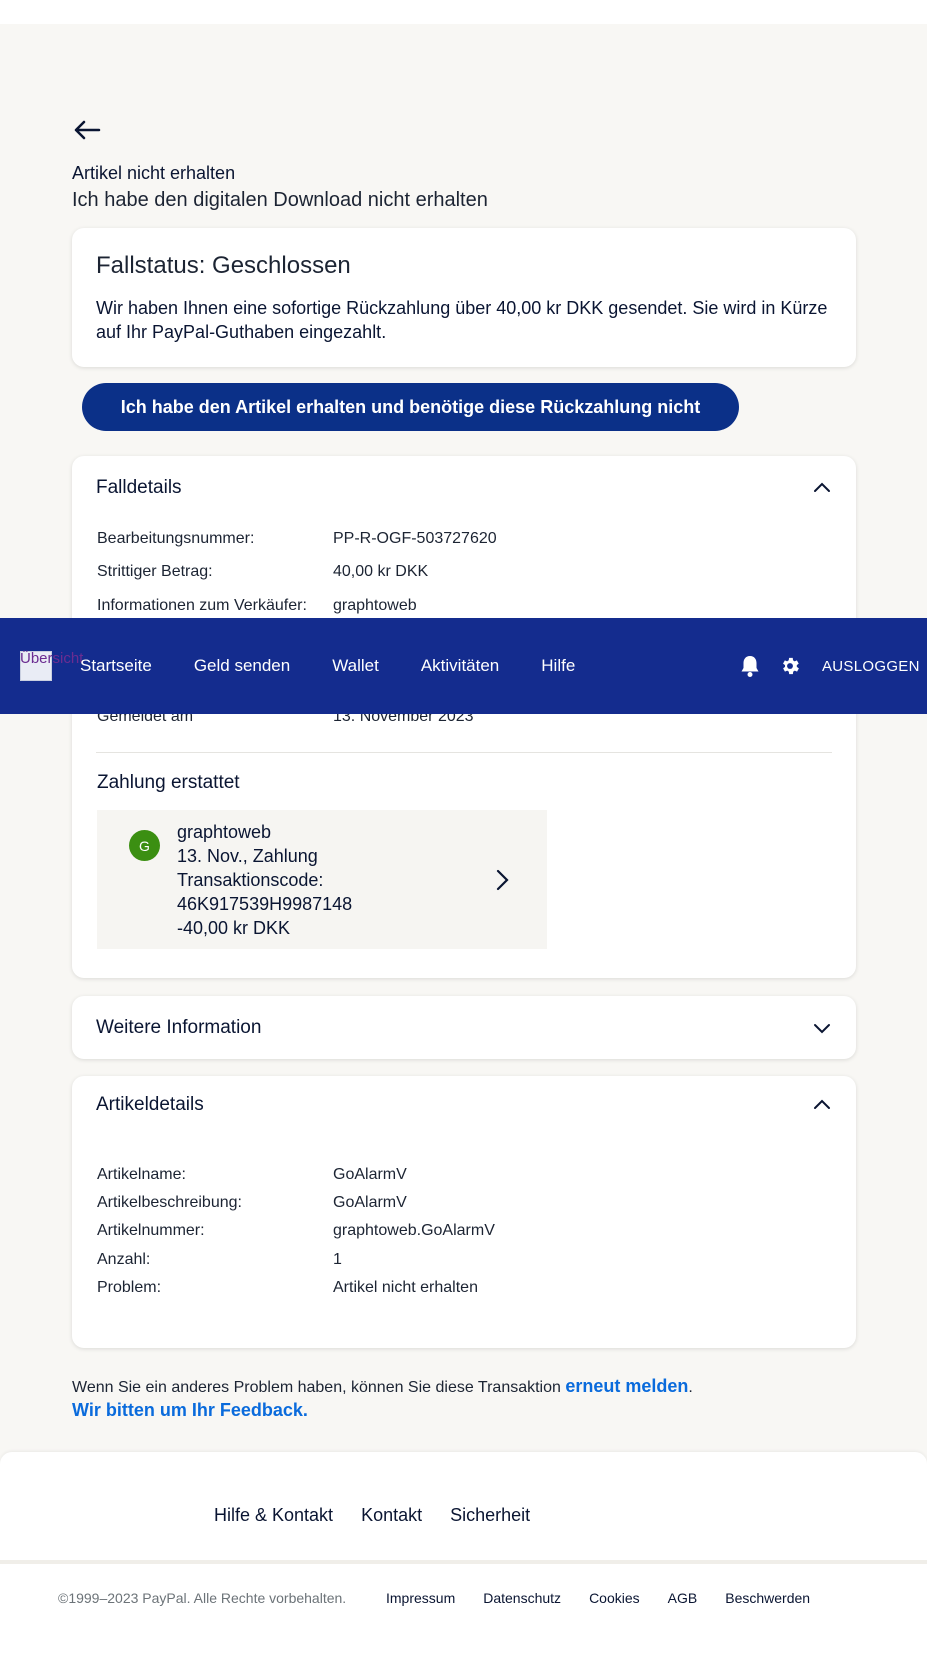  I want to click on logo-alt-text: Übersicht, so click(52, 658).